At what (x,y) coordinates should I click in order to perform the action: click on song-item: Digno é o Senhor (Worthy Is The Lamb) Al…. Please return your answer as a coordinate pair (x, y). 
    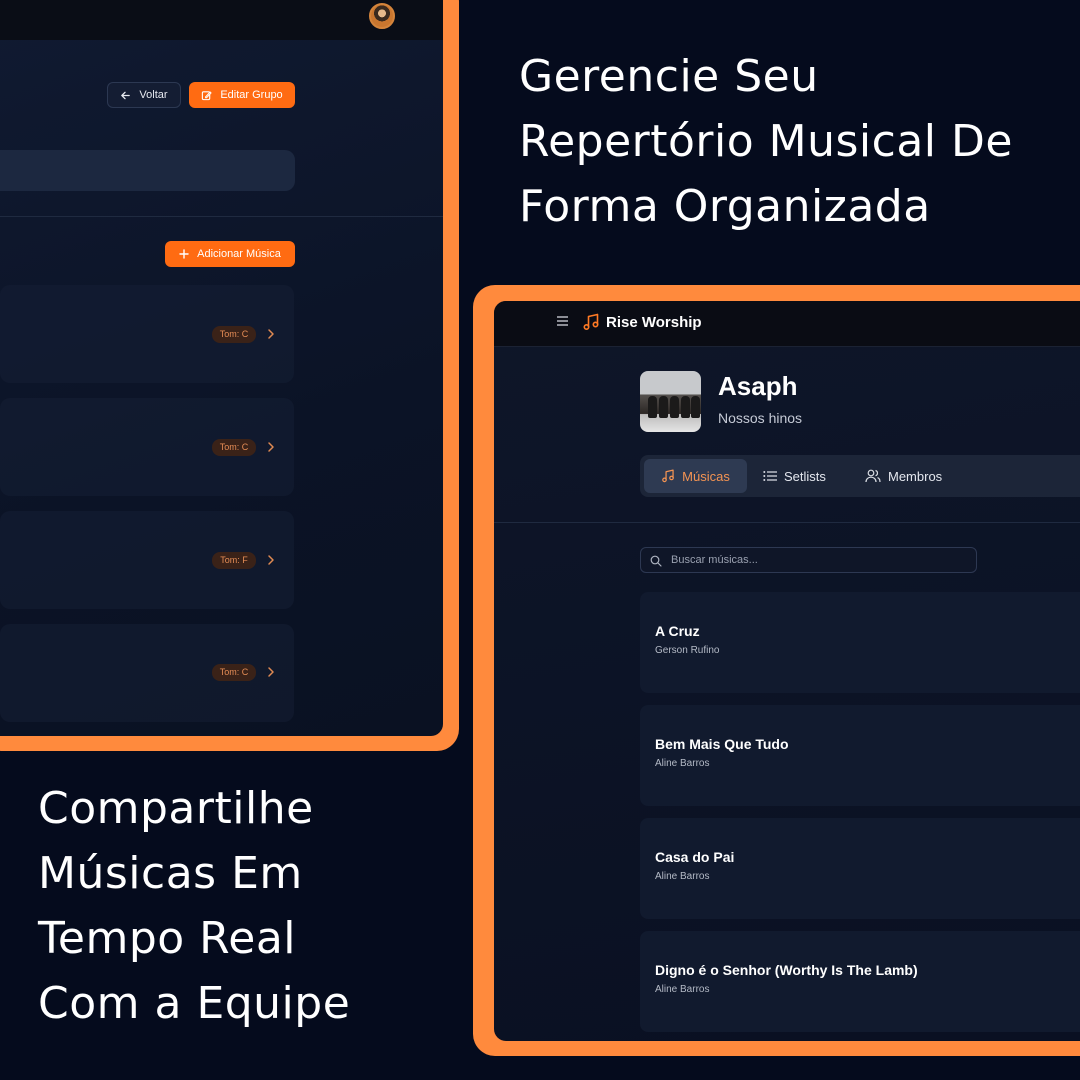
    Looking at the image, I should click on (860, 981).